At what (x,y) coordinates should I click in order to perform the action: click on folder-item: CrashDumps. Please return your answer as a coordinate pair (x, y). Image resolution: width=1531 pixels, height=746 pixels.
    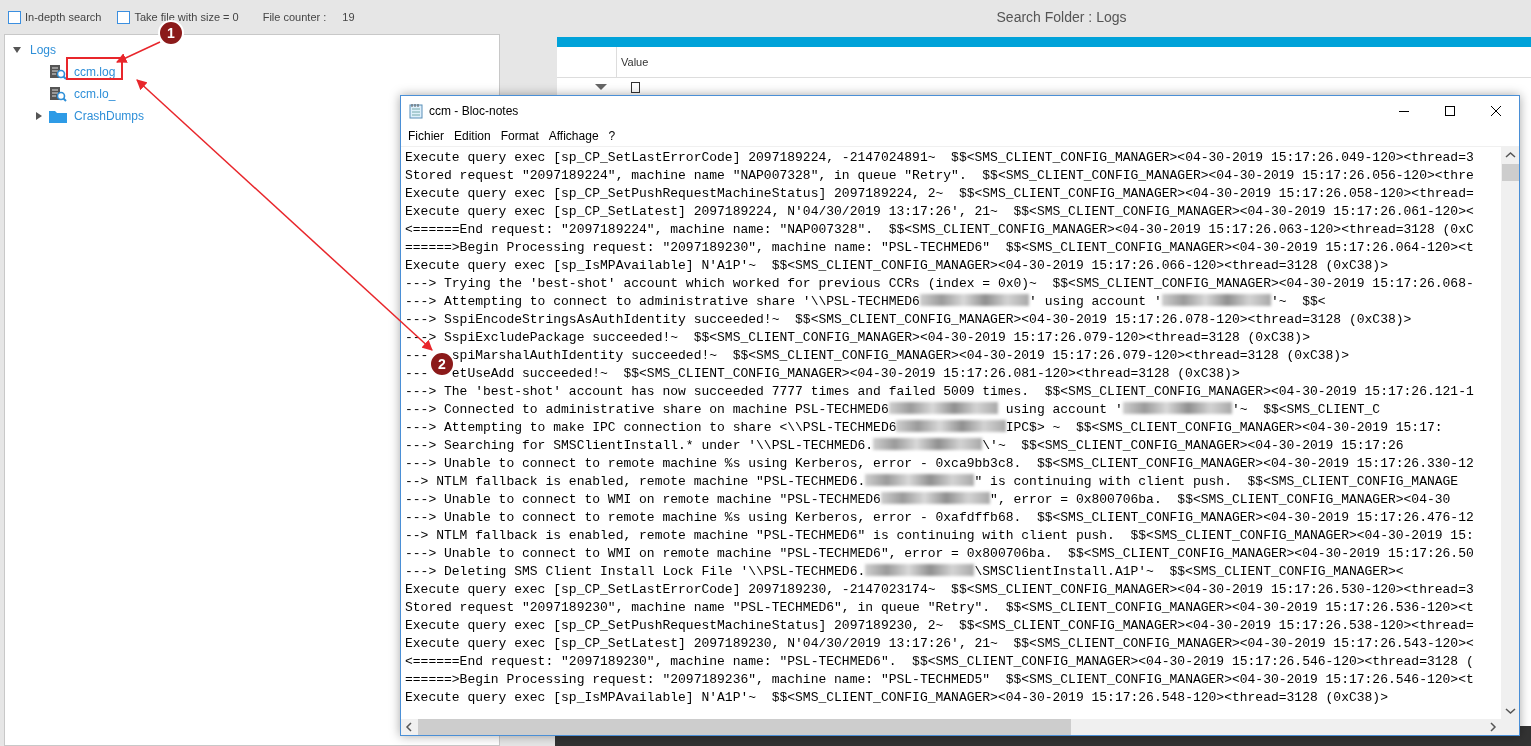
    Looking at the image, I should click on (109, 116).